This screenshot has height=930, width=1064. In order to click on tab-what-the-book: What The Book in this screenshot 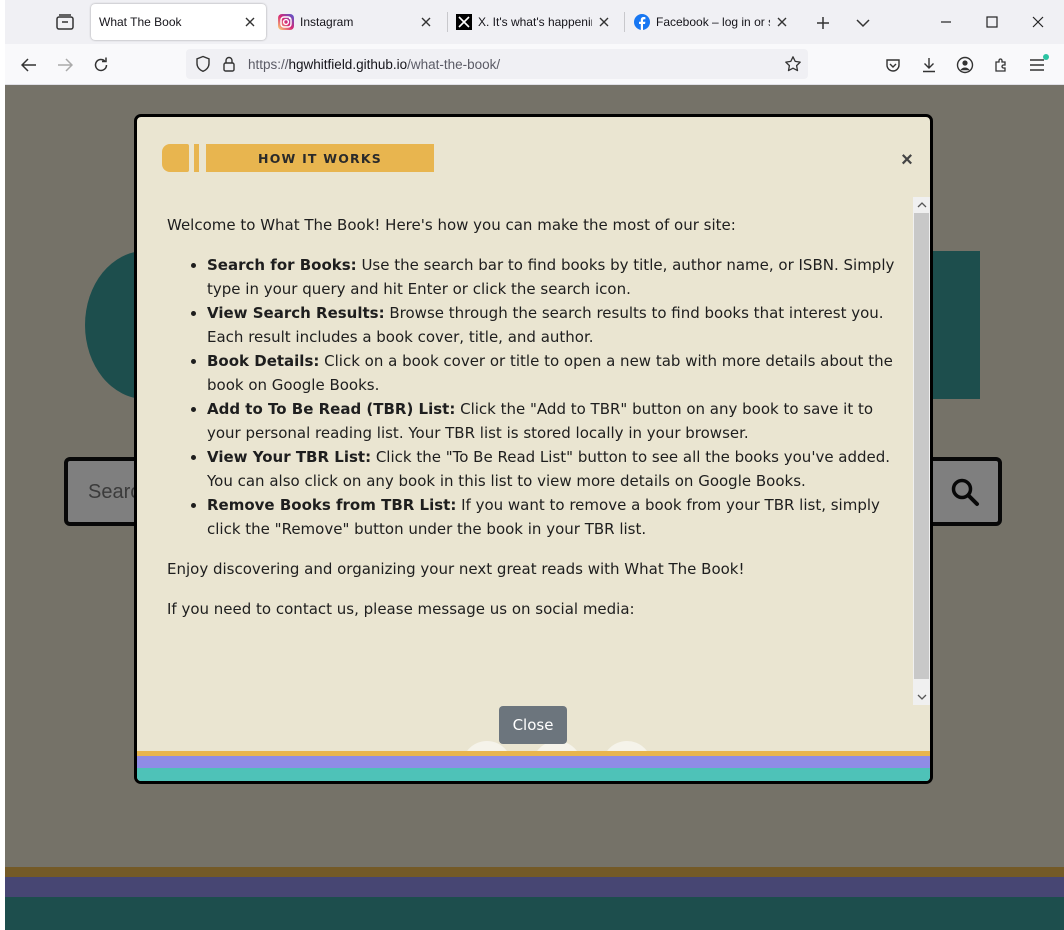, I will do `click(178, 22)`.